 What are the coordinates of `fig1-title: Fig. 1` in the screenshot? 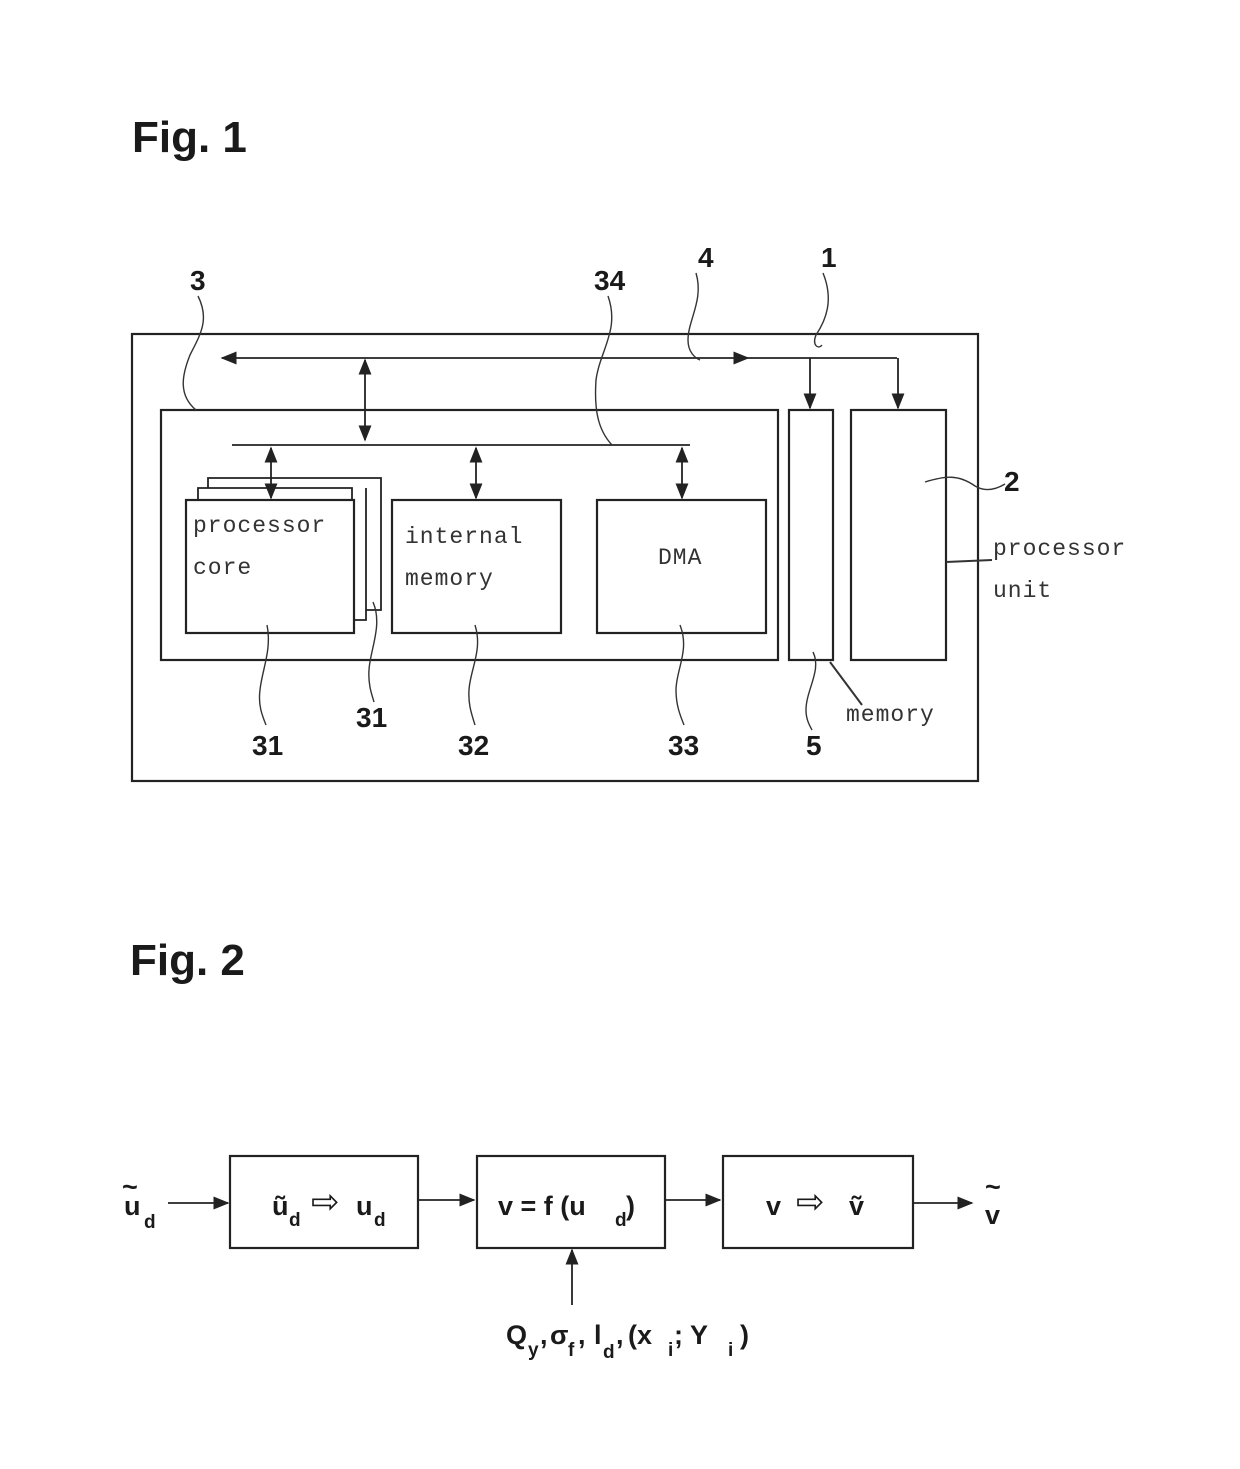 It's located at (189, 137).